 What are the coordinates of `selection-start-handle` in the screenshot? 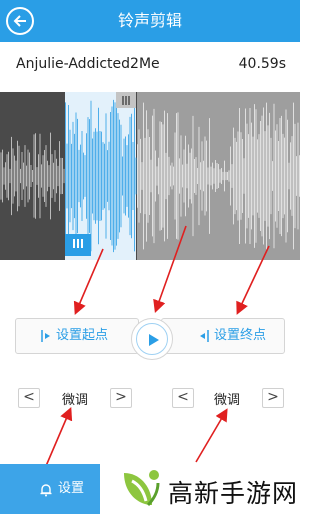 It's located at (78, 245).